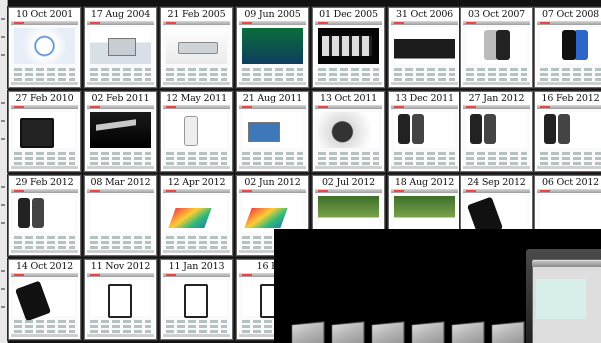 The height and width of the screenshot is (343, 601). I want to click on snapshot-cell: 03 Oct 2007, so click(496, 47).